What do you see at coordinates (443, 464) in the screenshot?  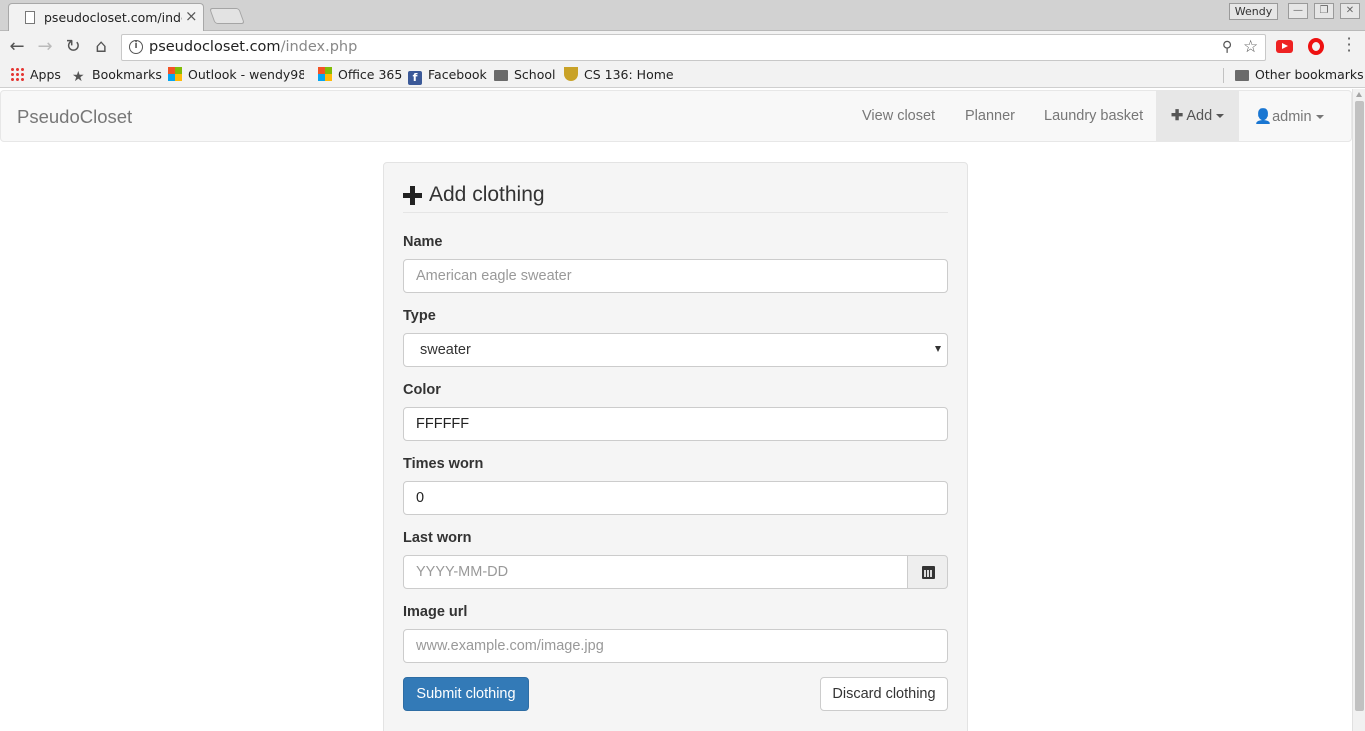 I see `times-worn-label: Times worn` at bounding box center [443, 464].